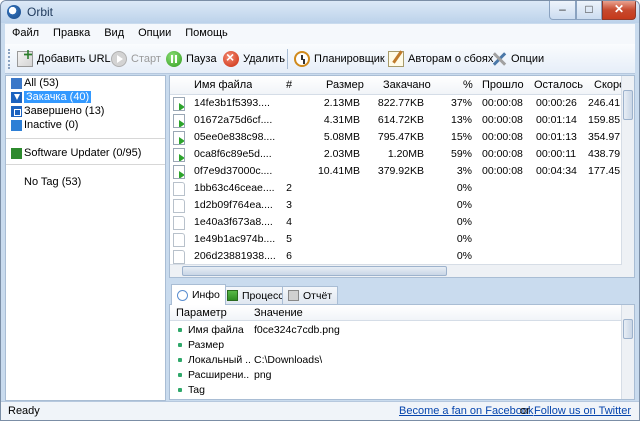 The height and width of the screenshot is (421, 640). Describe the element at coordinates (320, 34) in the screenshot. I see `menu-bar: Файл Правка Вид Опции Помощь` at that location.